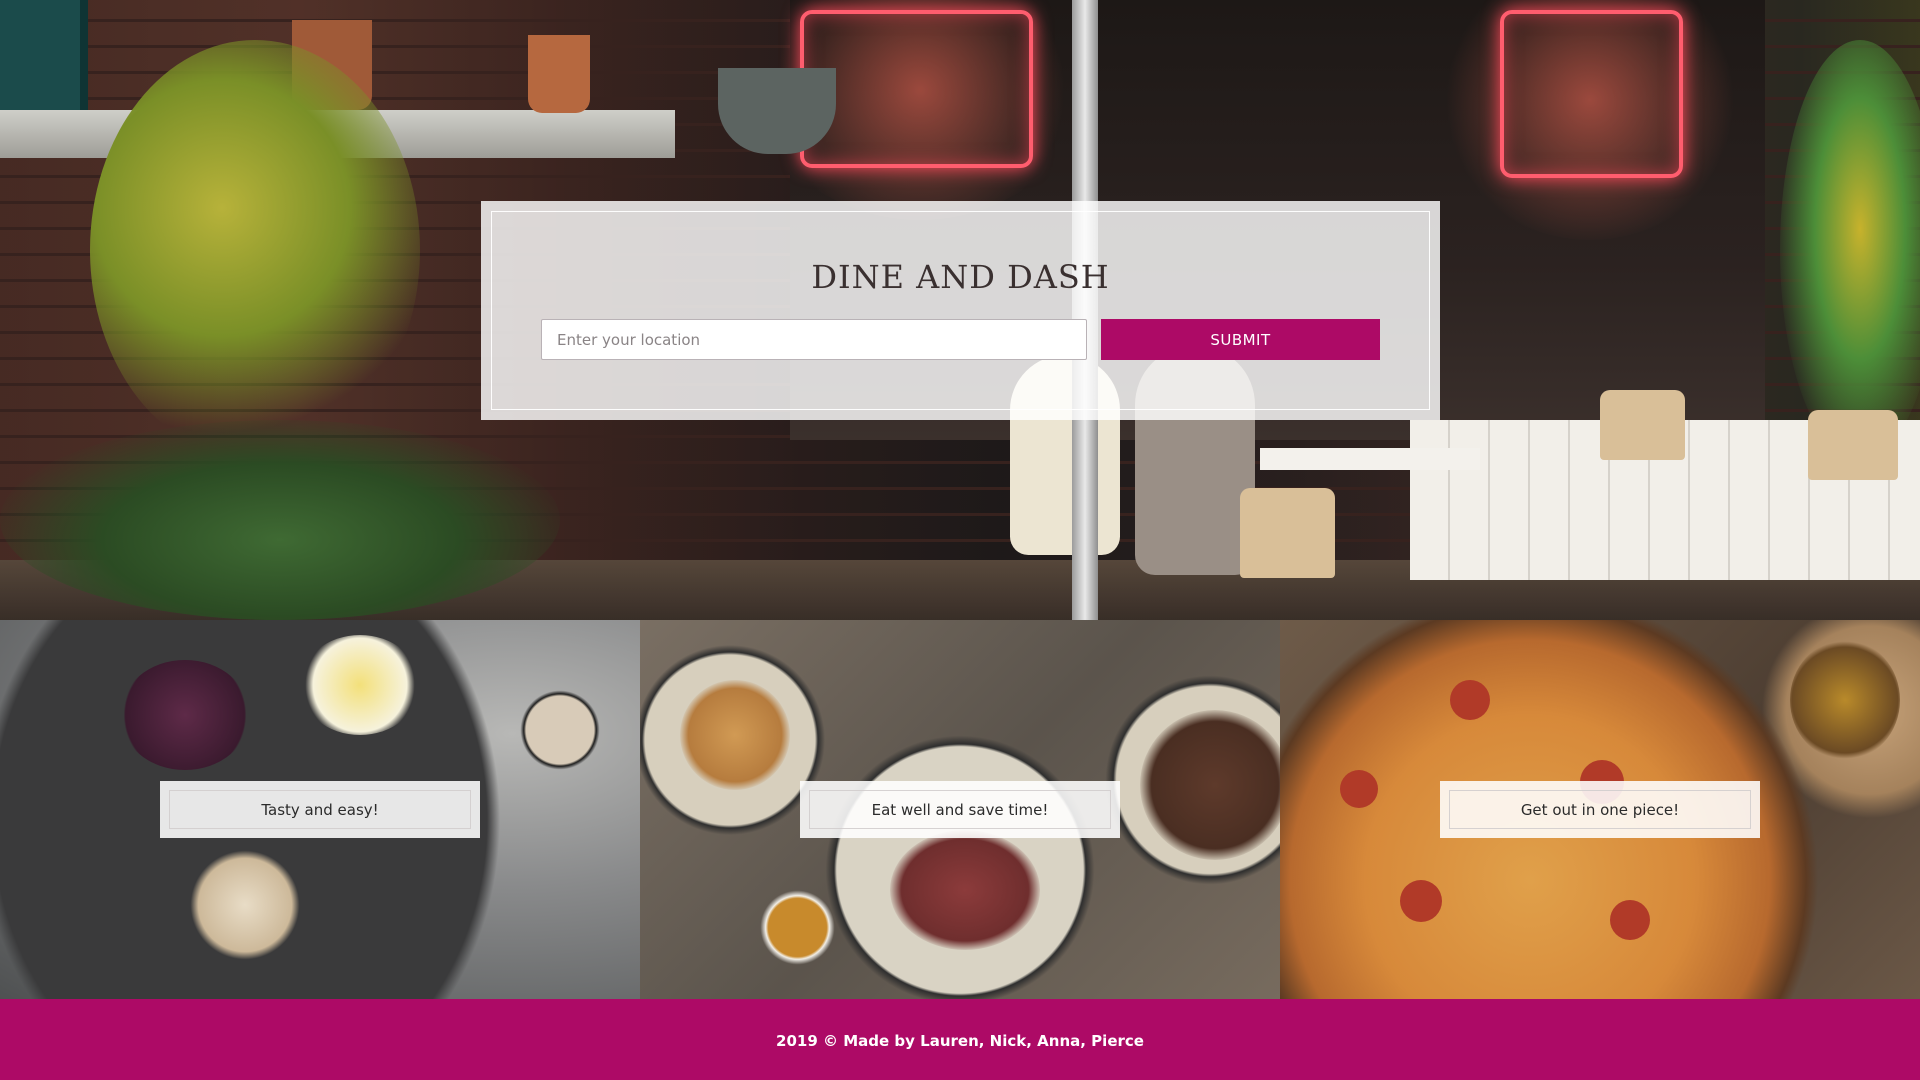 This screenshot has height=1080, width=1920. What do you see at coordinates (280, 520) in the screenshot?
I see `ground-plants` at bounding box center [280, 520].